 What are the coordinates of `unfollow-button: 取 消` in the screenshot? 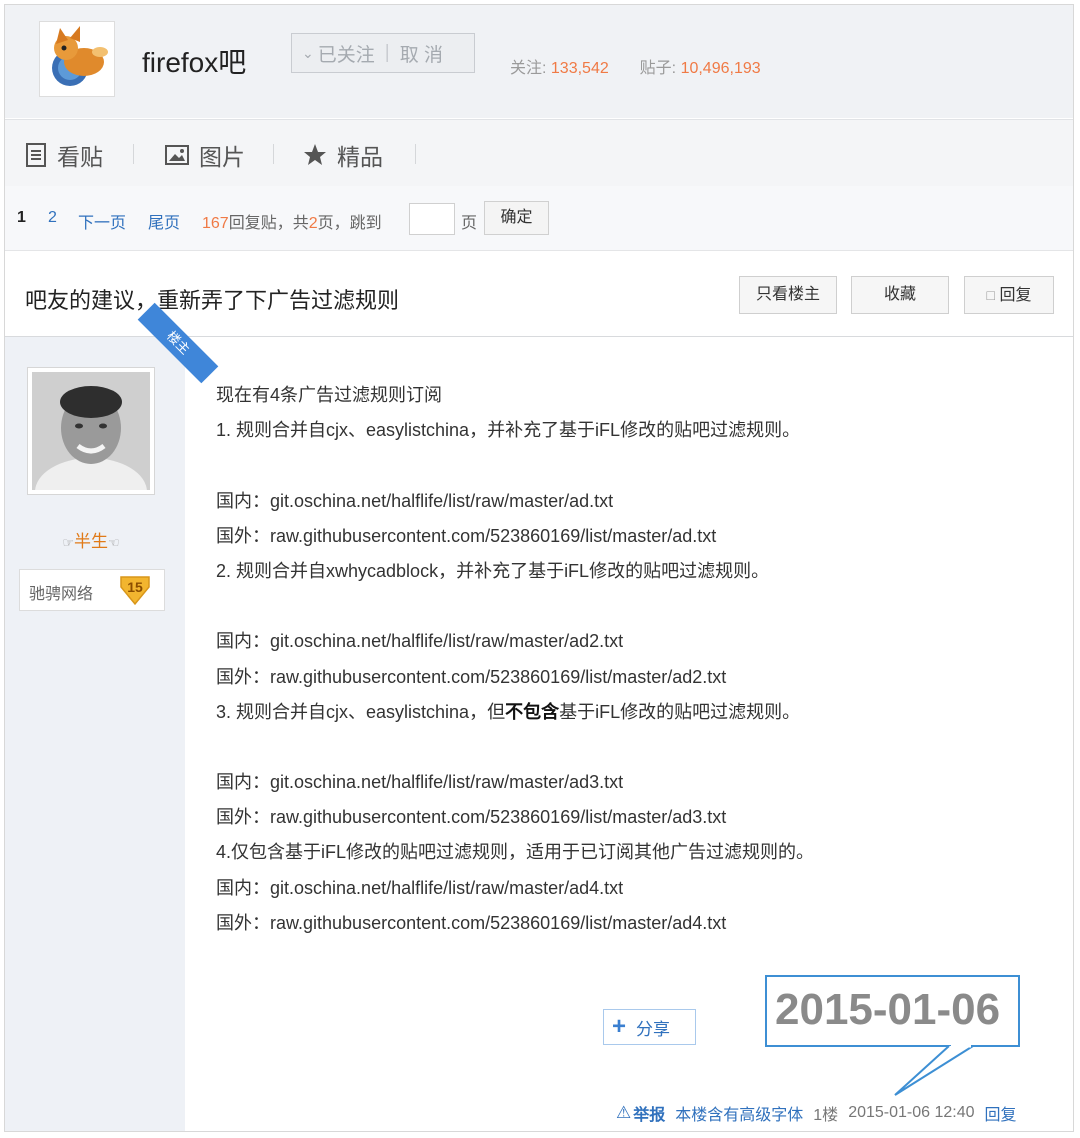 It's located at (421, 53).